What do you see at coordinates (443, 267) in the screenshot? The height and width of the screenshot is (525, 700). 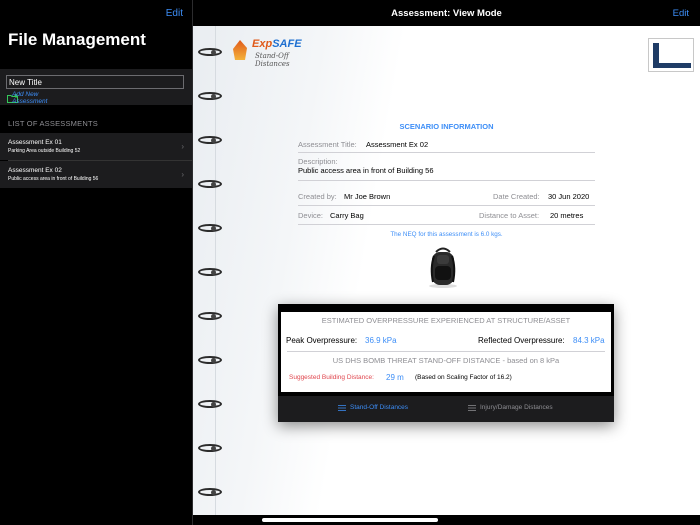 I see `backpack-icon` at bounding box center [443, 267].